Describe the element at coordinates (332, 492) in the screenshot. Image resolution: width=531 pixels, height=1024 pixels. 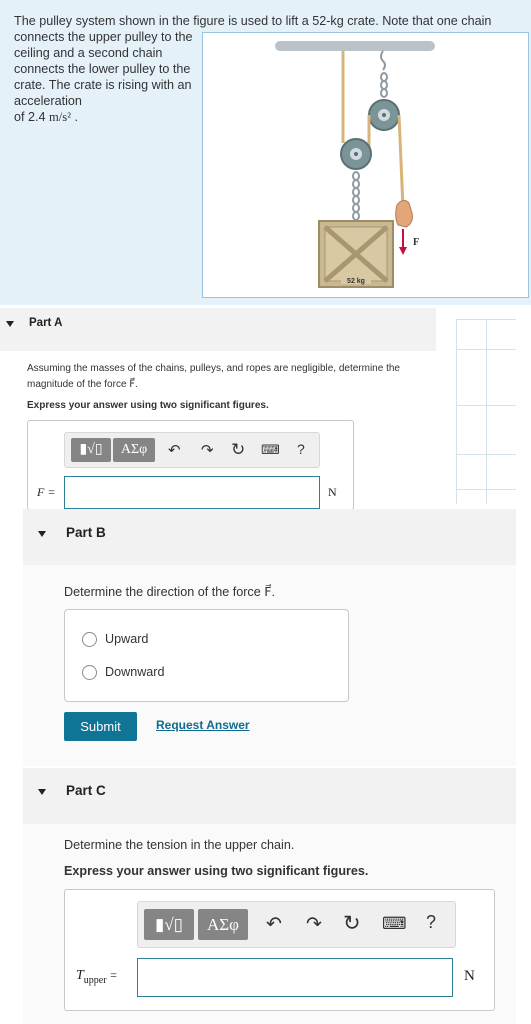
I see `part-a-unit: N` at that location.